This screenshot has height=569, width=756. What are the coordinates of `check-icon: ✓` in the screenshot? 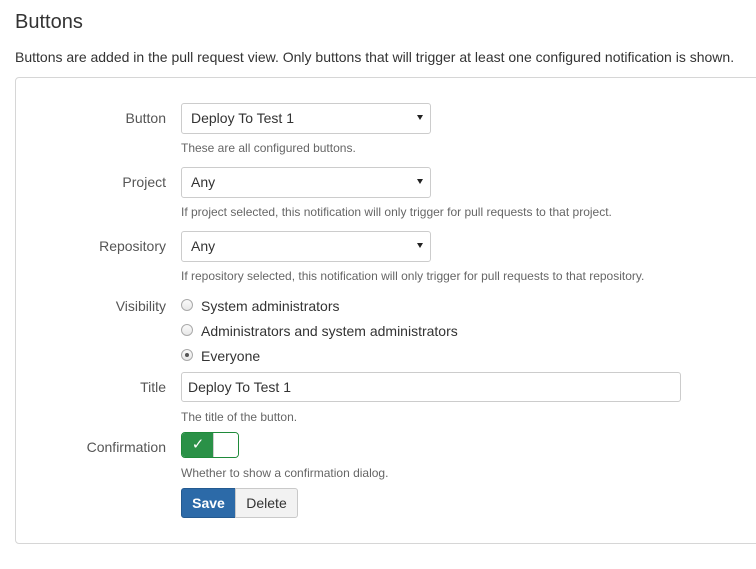 It's located at (198, 445).